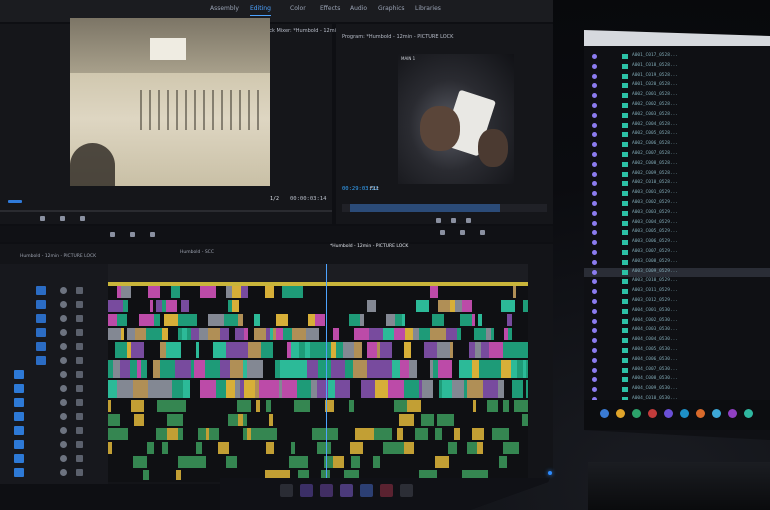  Describe the element at coordinates (42, 218) in the screenshot. I see `source-prev-icon` at that location.